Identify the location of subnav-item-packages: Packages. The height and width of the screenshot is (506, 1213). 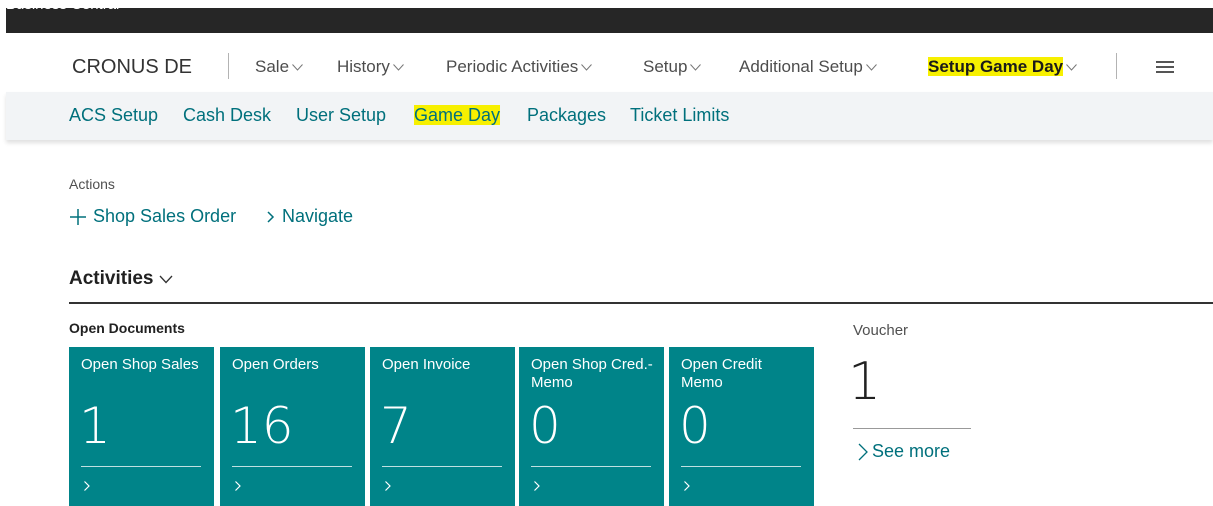
(566, 115).